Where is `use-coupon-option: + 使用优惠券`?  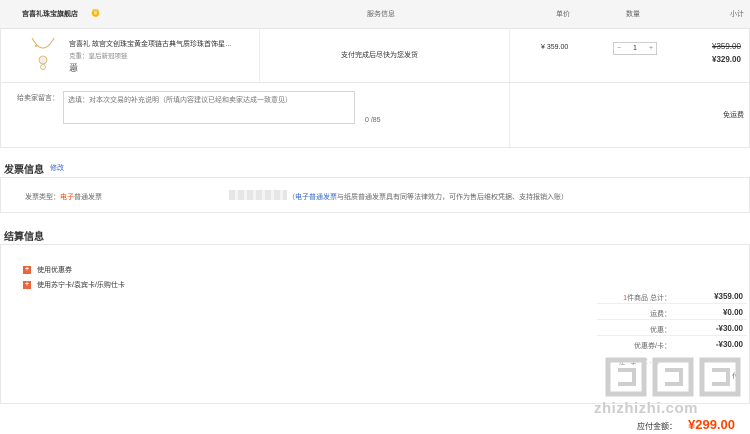
use-coupon-option: + 使用优惠券 is located at coordinates (47, 270).